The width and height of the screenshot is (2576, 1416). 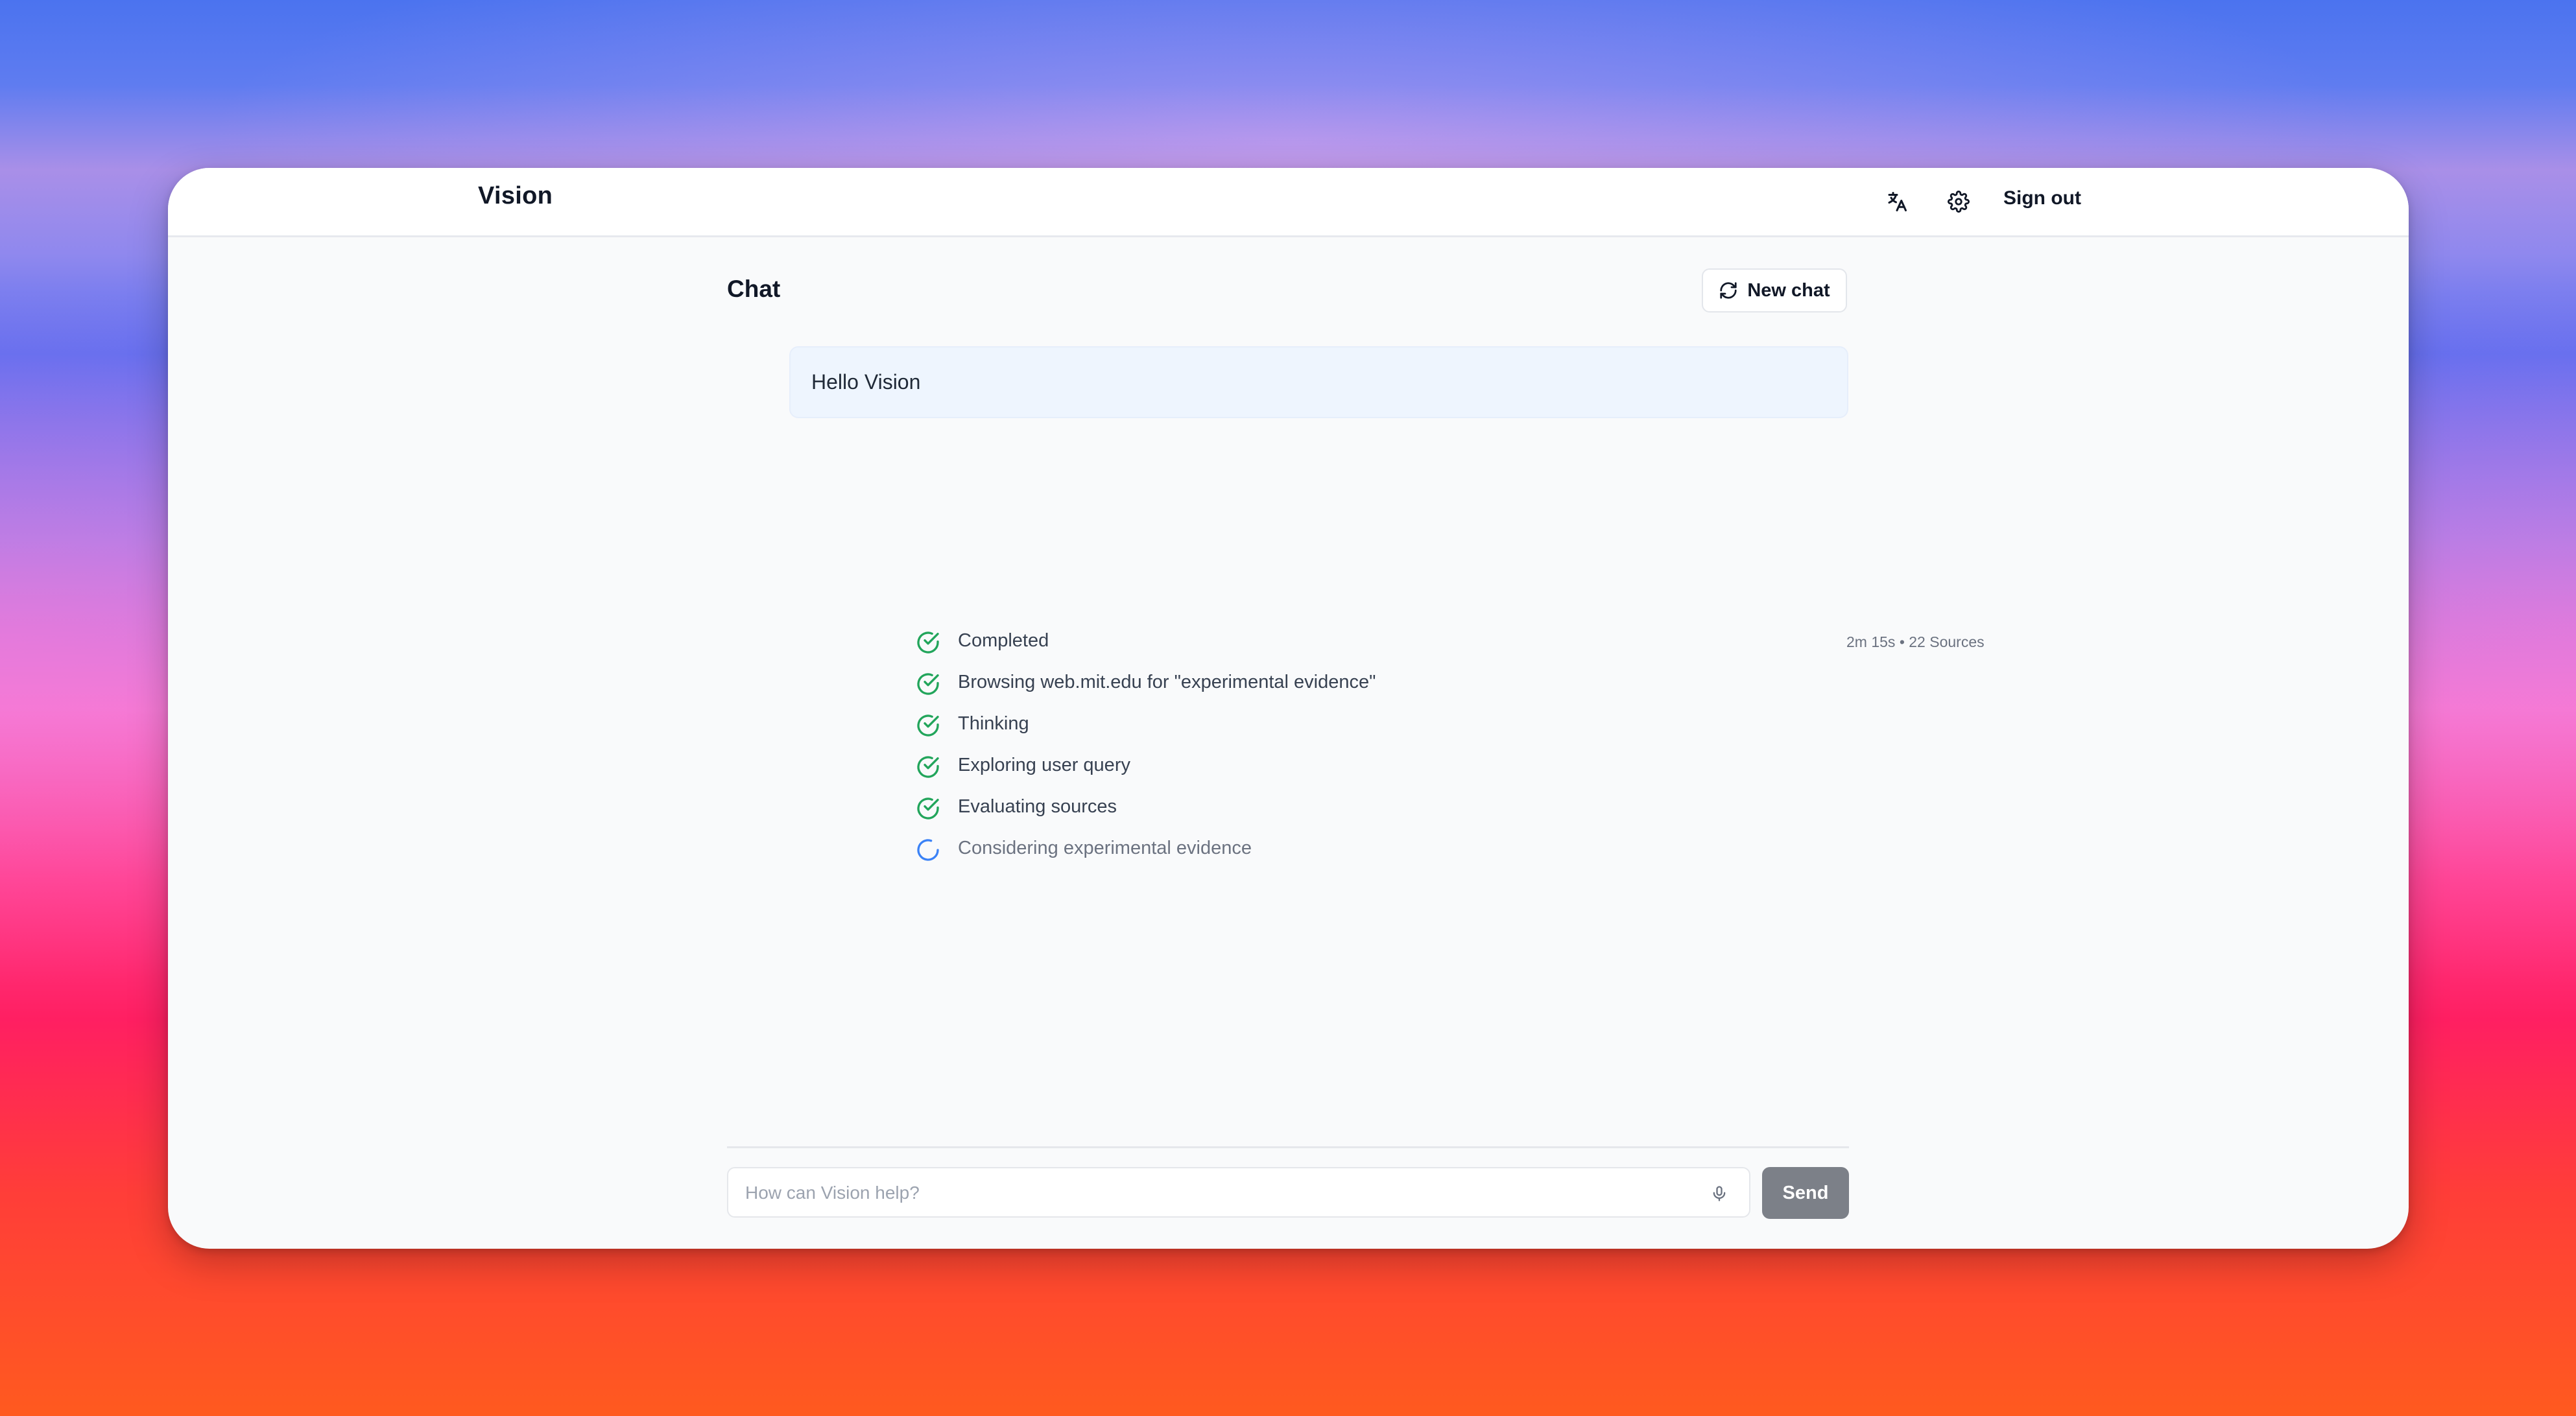 What do you see at coordinates (1455, 643) in the screenshot?
I see `step-completed: Completed 2m 15s • 22 Sources` at bounding box center [1455, 643].